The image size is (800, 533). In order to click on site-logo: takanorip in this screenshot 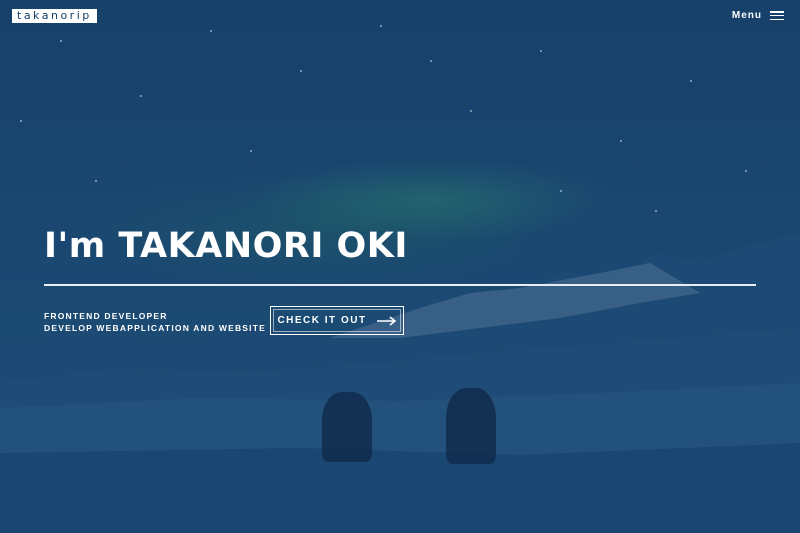, I will do `click(54, 16)`.